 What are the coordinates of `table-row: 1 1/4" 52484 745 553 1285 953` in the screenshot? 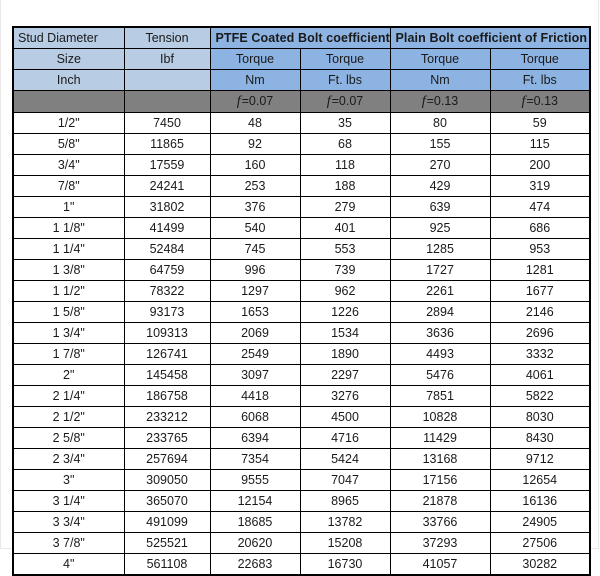 It's located at (301, 249).